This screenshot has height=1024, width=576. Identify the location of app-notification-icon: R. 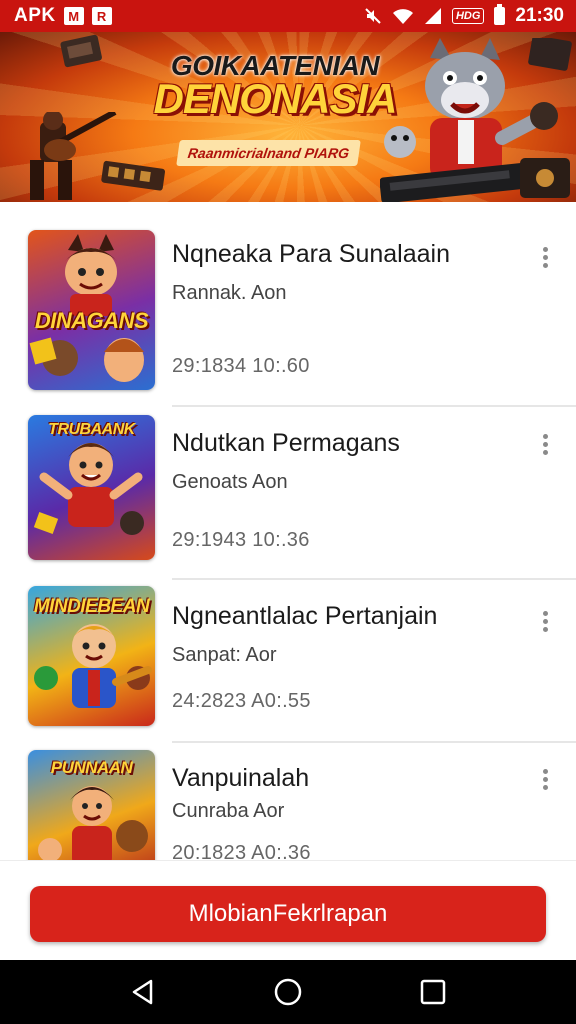
(101, 16).